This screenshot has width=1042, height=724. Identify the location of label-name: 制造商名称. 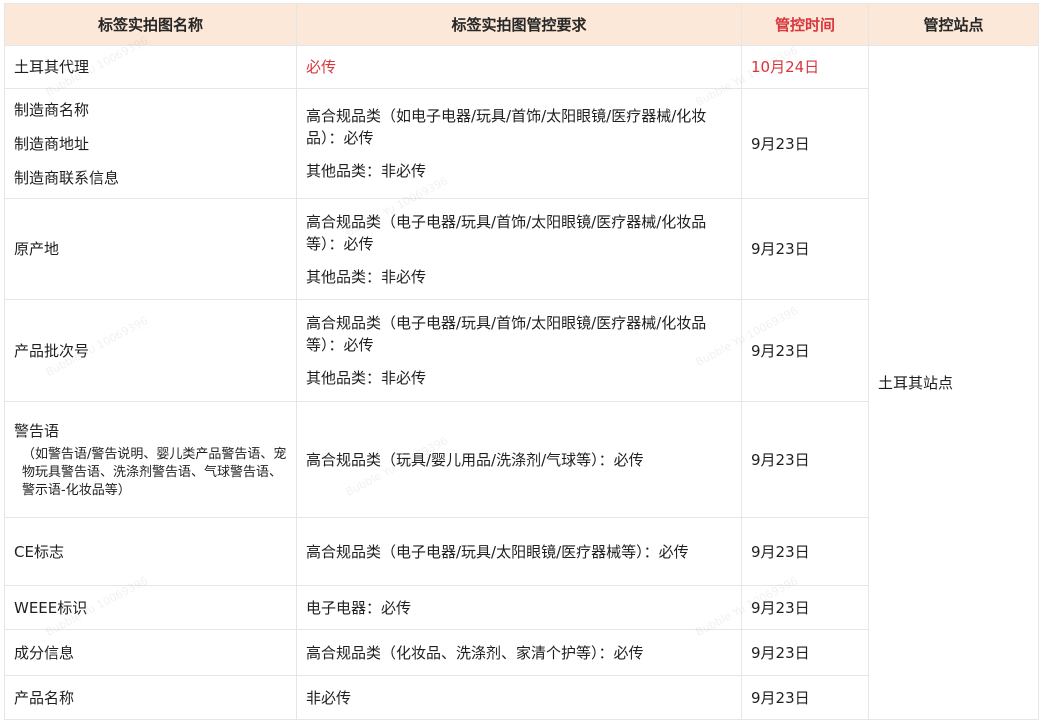
(52, 109).